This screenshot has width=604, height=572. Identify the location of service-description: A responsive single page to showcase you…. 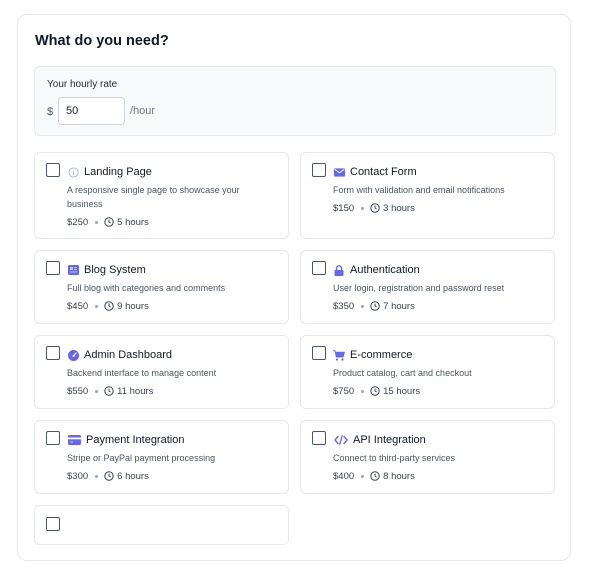
(153, 197).